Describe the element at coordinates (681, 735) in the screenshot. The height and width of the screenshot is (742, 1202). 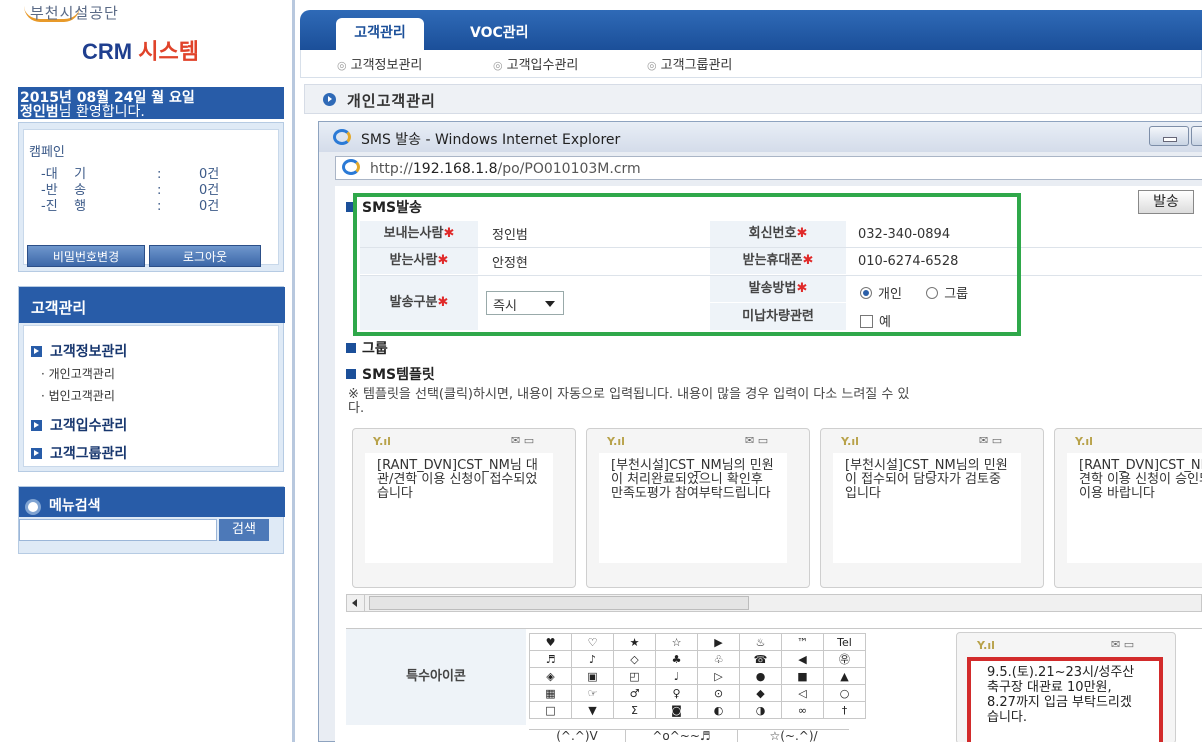
I see `emoticon-button: ^o^~~♬` at that location.